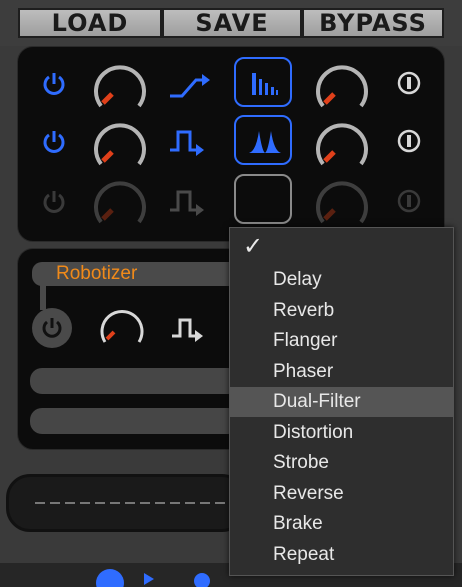  I want to click on menu-item-distortion: Distortion, so click(341, 433).